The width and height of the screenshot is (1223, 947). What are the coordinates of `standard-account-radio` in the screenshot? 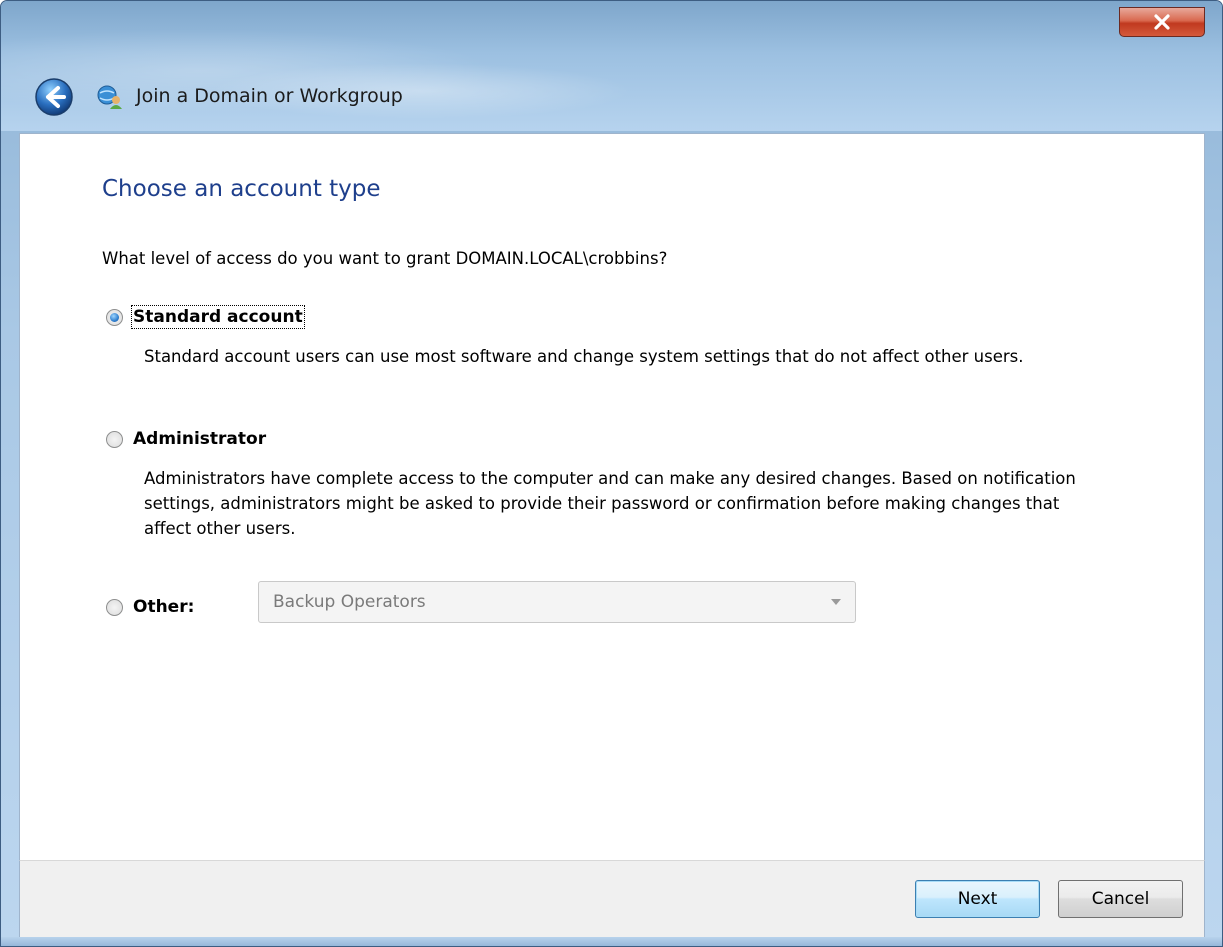 It's located at (114, 317).